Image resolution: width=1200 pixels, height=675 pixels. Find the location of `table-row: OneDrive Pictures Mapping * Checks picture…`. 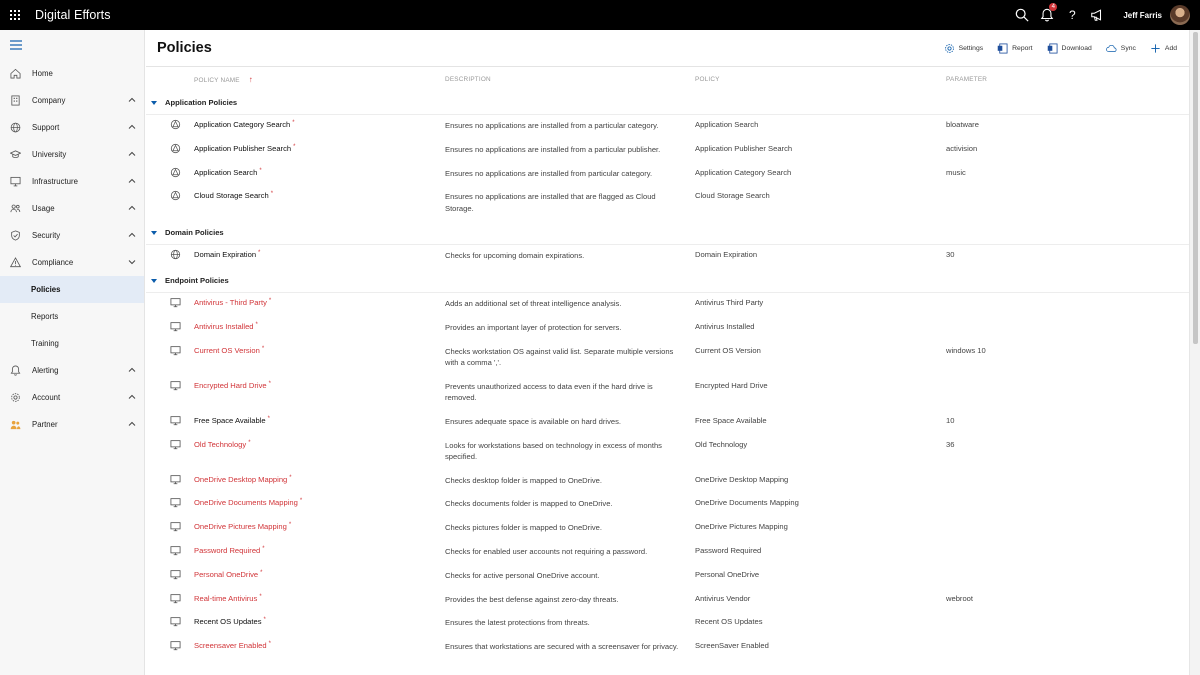

table-row: OneDrive Pictures Mapping * Checks picture… is located at coordinates (667, 529).